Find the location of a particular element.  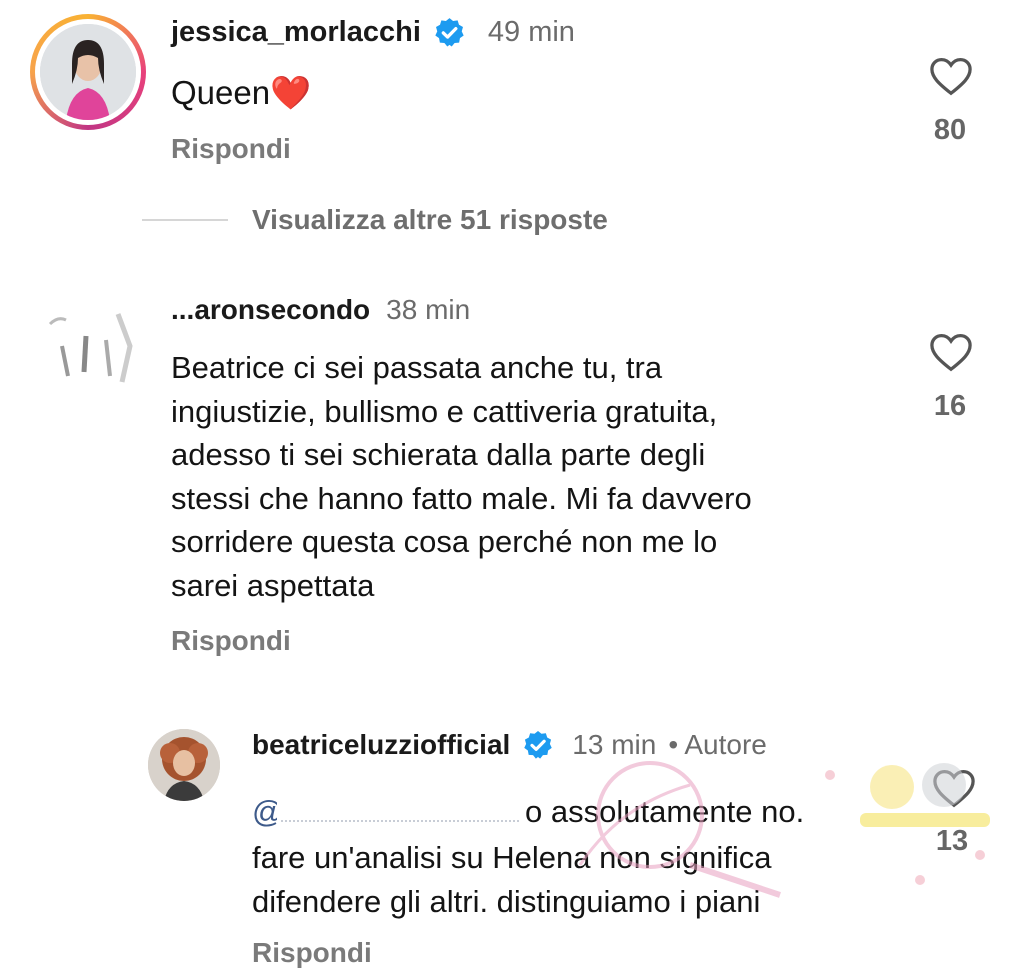

author-badge: • Autore is located at coordinates (717, 744).